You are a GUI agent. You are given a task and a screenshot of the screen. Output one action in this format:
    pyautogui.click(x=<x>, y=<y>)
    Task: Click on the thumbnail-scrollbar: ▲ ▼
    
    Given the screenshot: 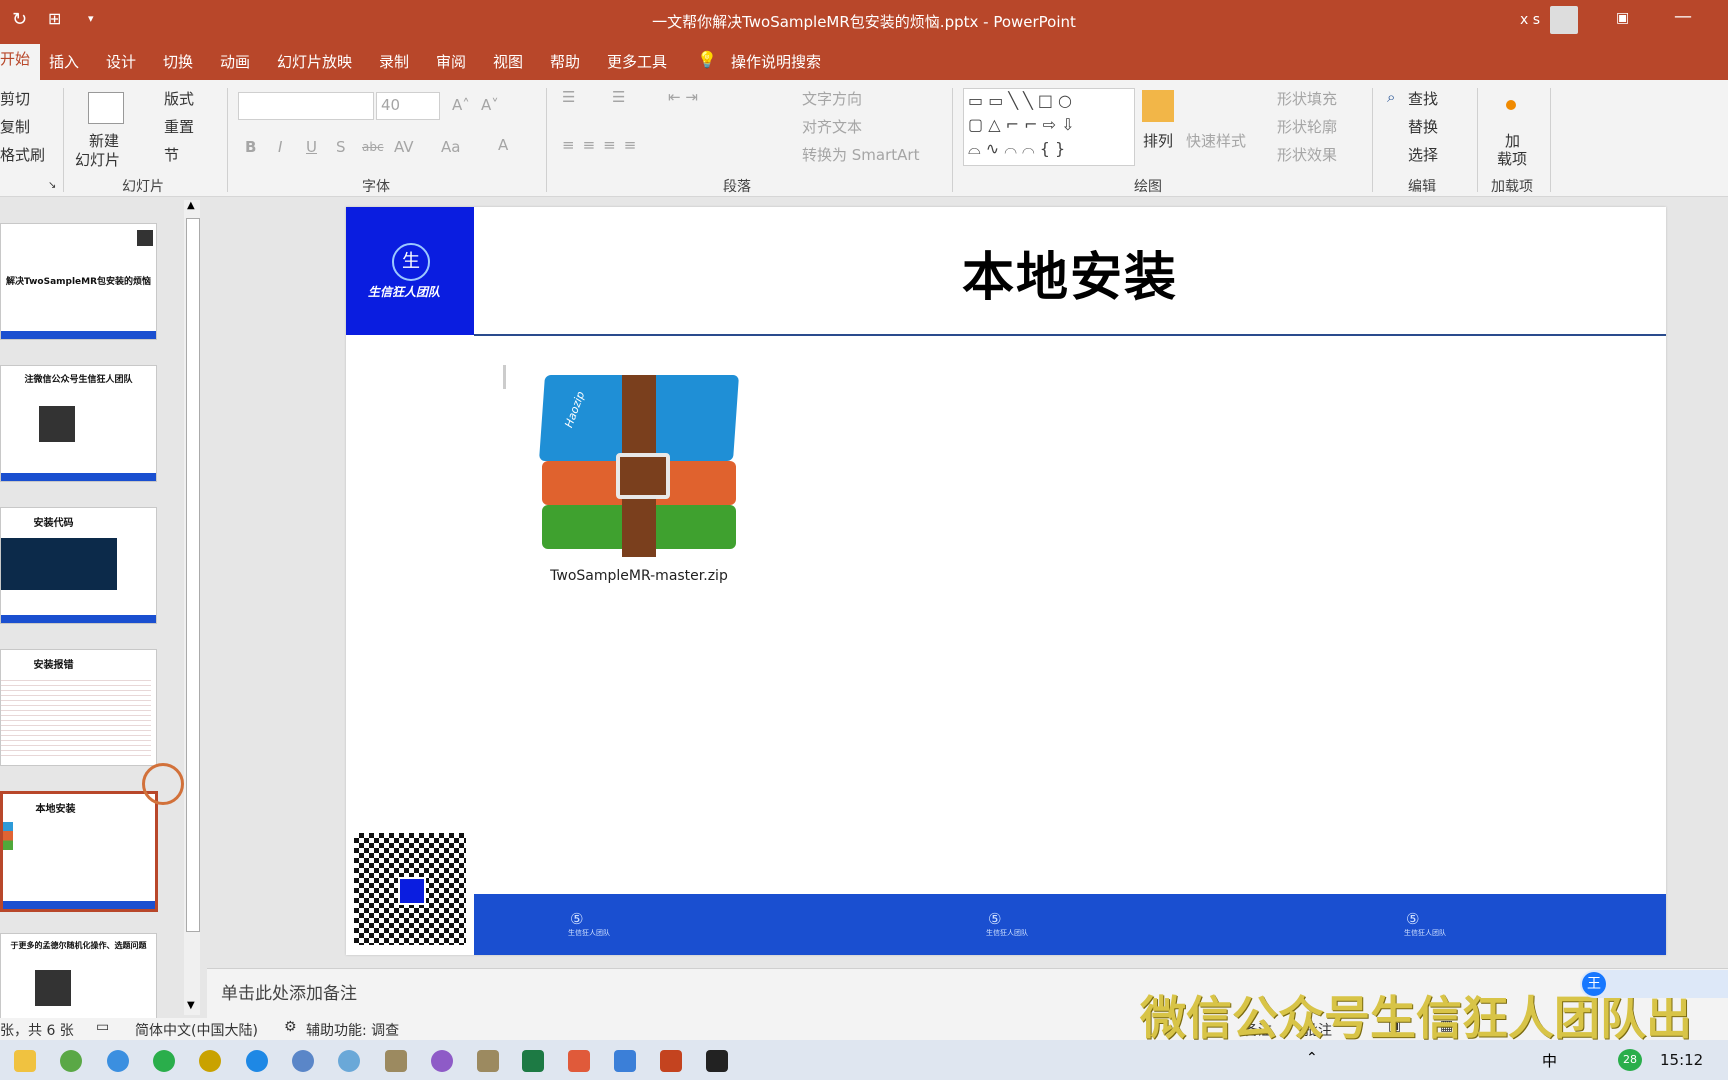 What is the action you would take?
    pyautogui.click(x=192, y=607)
    